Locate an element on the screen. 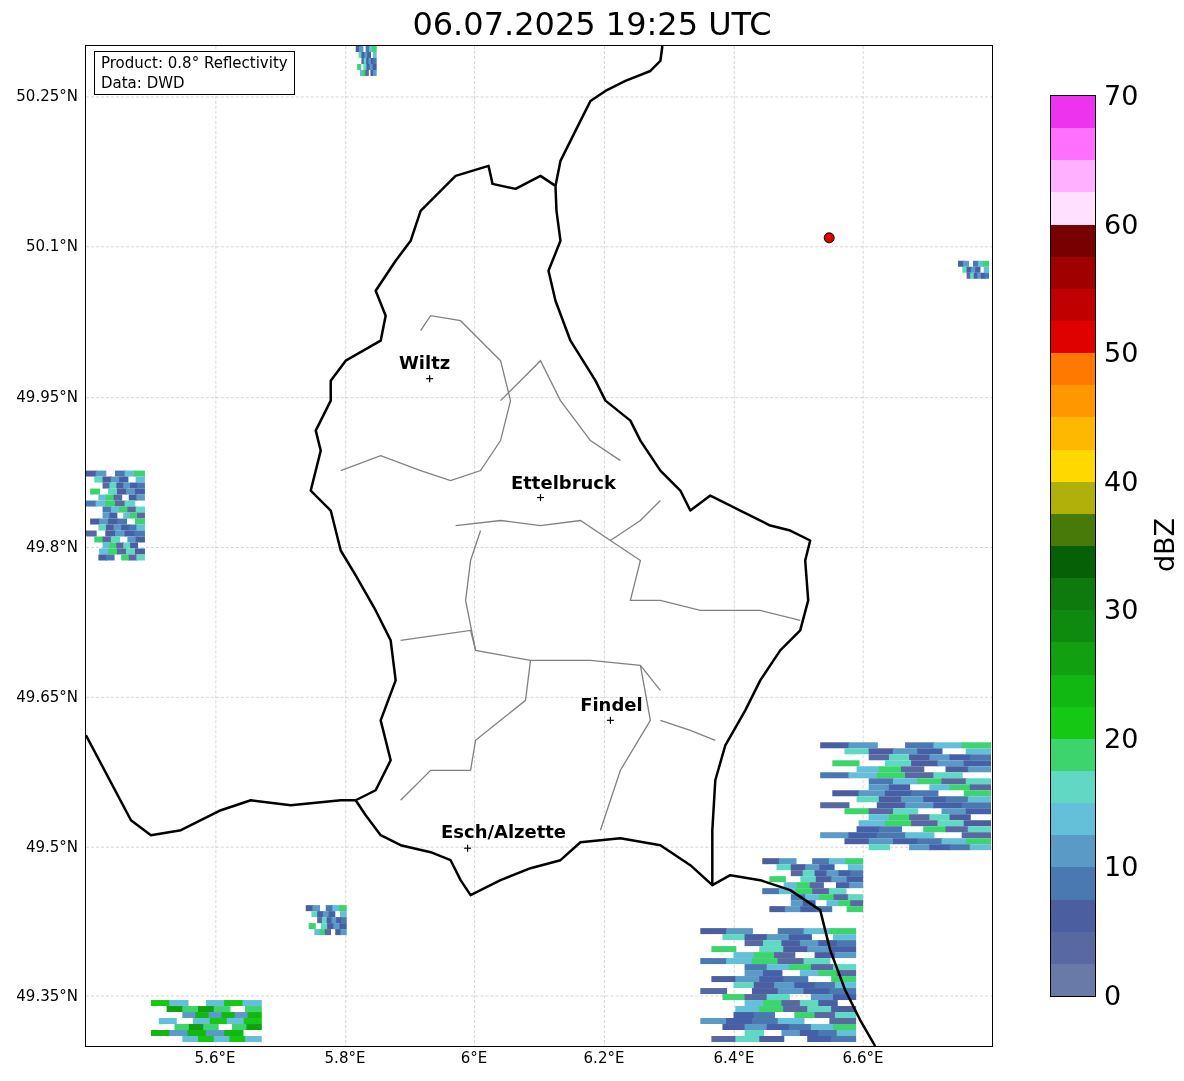 The width and height of the screenshot is (1184, 1081). latitude-label: 49.35°N is located at coordinates (47, 996).